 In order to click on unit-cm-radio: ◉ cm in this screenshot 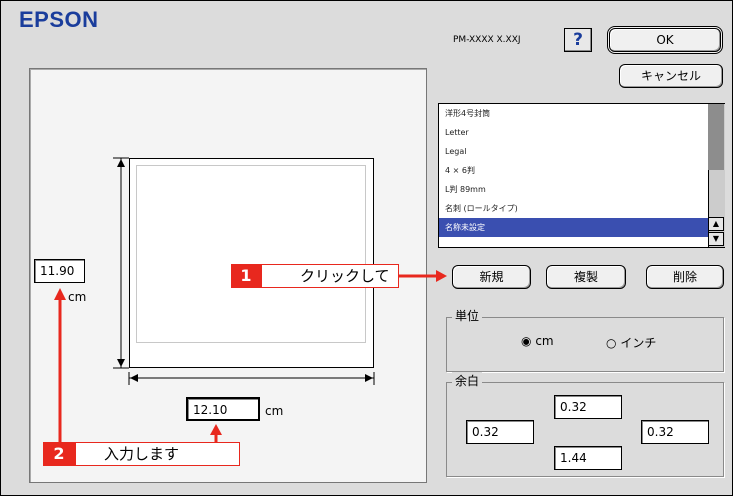, I will do `click(537, 341)`.